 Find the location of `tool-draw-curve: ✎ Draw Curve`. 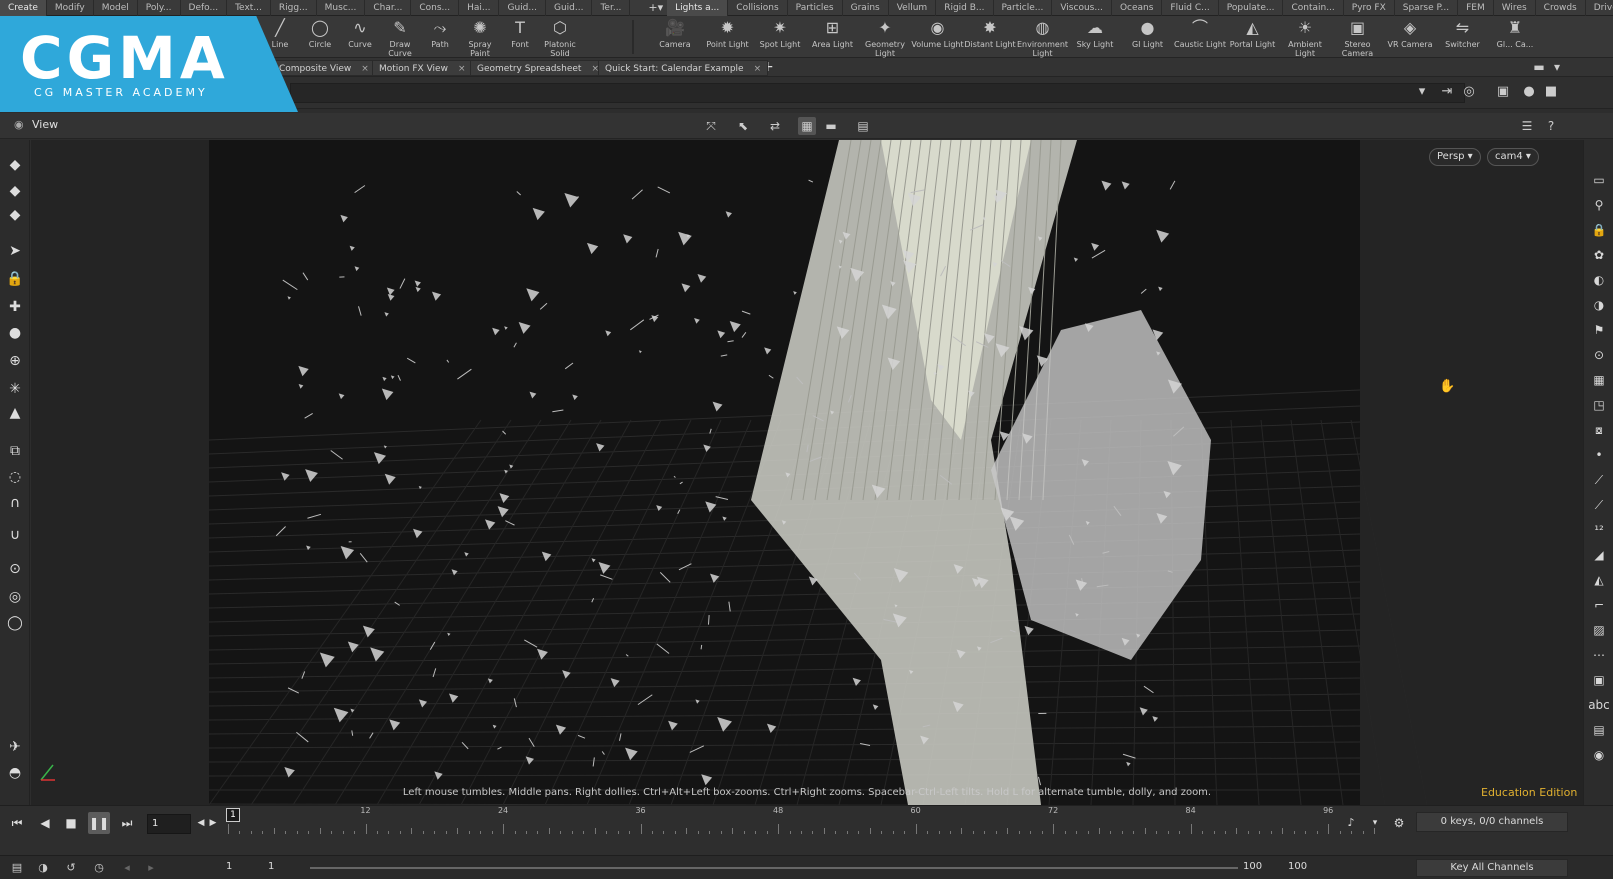

tool-draw-curve: ✎ Draw Curve is located at coordinates (400, 38).